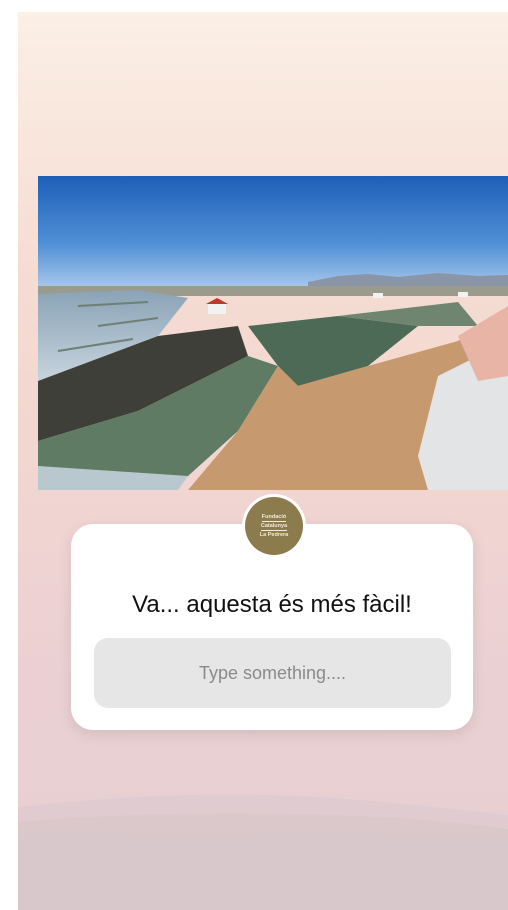 The image size is (508, 910). I want to click on question-text: Va... aquesta és més fàcil!, so click(272, 604).